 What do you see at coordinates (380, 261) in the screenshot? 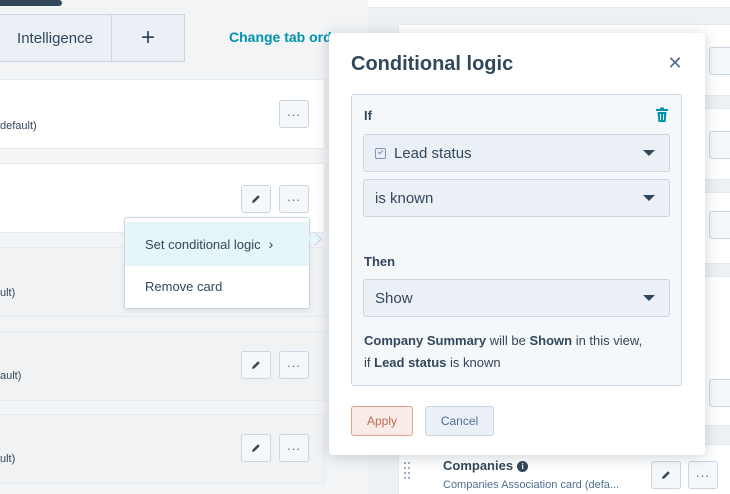
I see `then-label: Then` at bounding box center [380, 261].